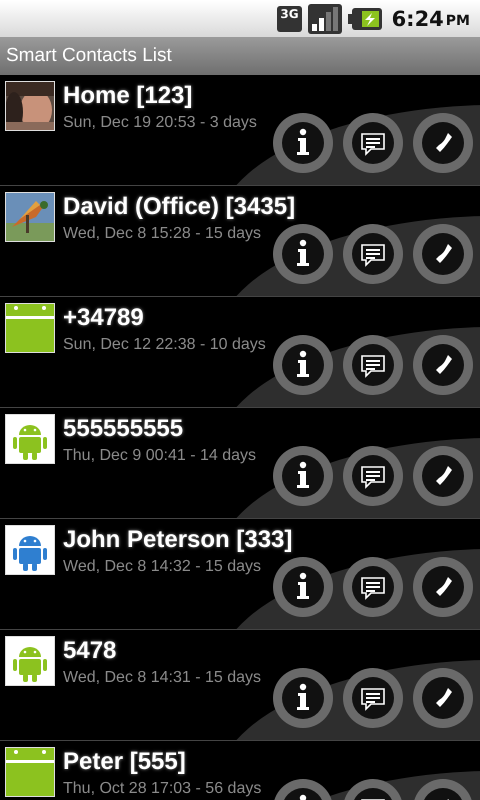 The width and height of the screenshot is (480, 800). I want to click on last-call-time: Wed, Dec 8 14:32 - 15 days, so click(162, 567).